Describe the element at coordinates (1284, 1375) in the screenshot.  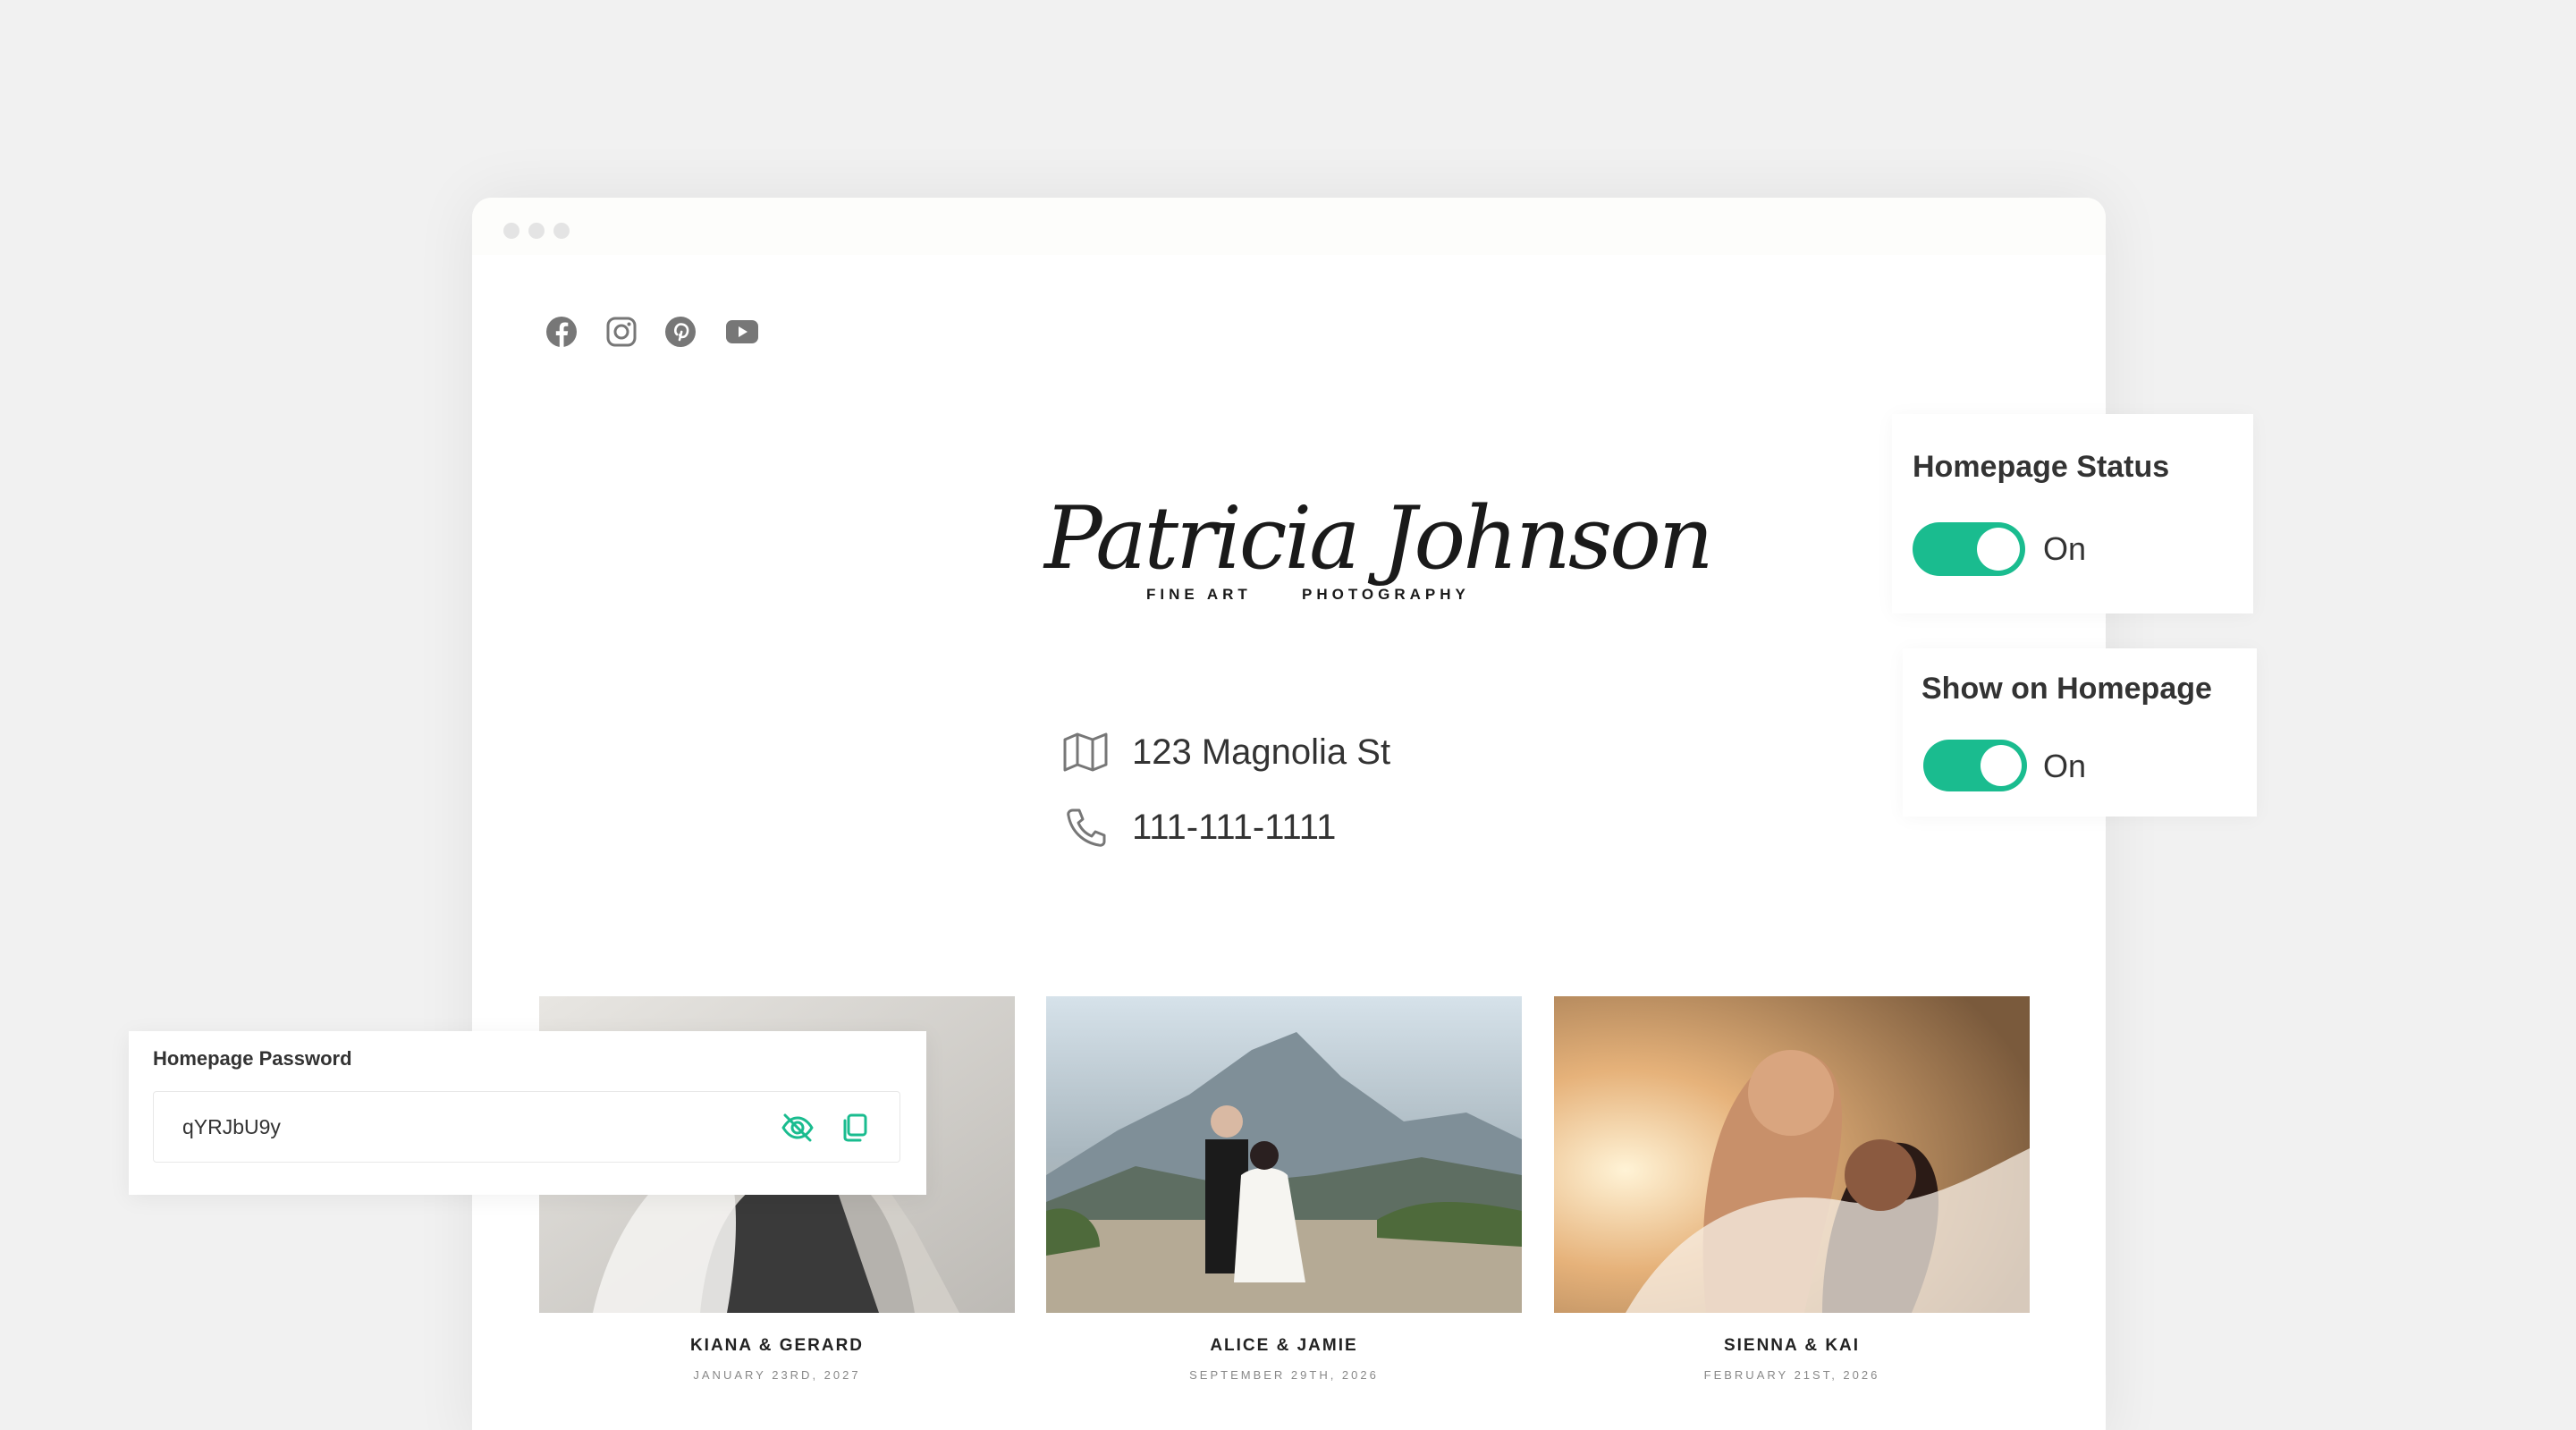
I see `gallery-date: SEPTEMBER 29TH, 2026` at that location.